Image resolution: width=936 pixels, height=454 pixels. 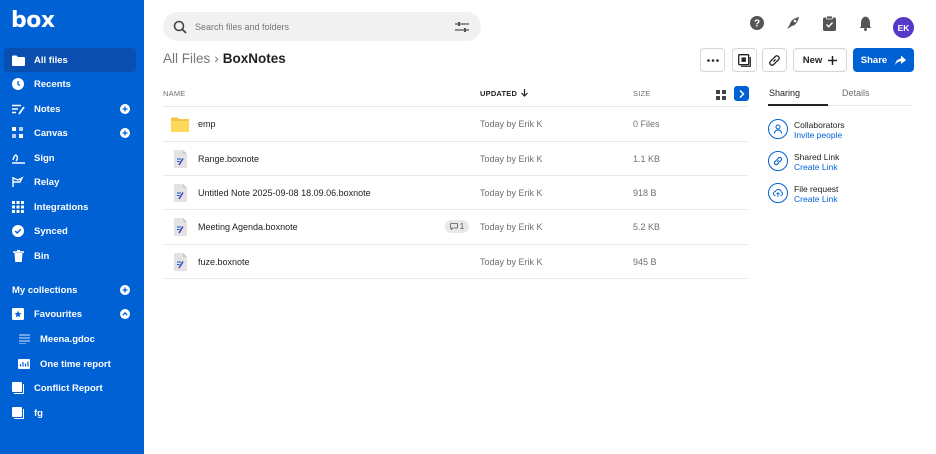 I want to click on collections-heading: My collections, so click(x=45, y=290).